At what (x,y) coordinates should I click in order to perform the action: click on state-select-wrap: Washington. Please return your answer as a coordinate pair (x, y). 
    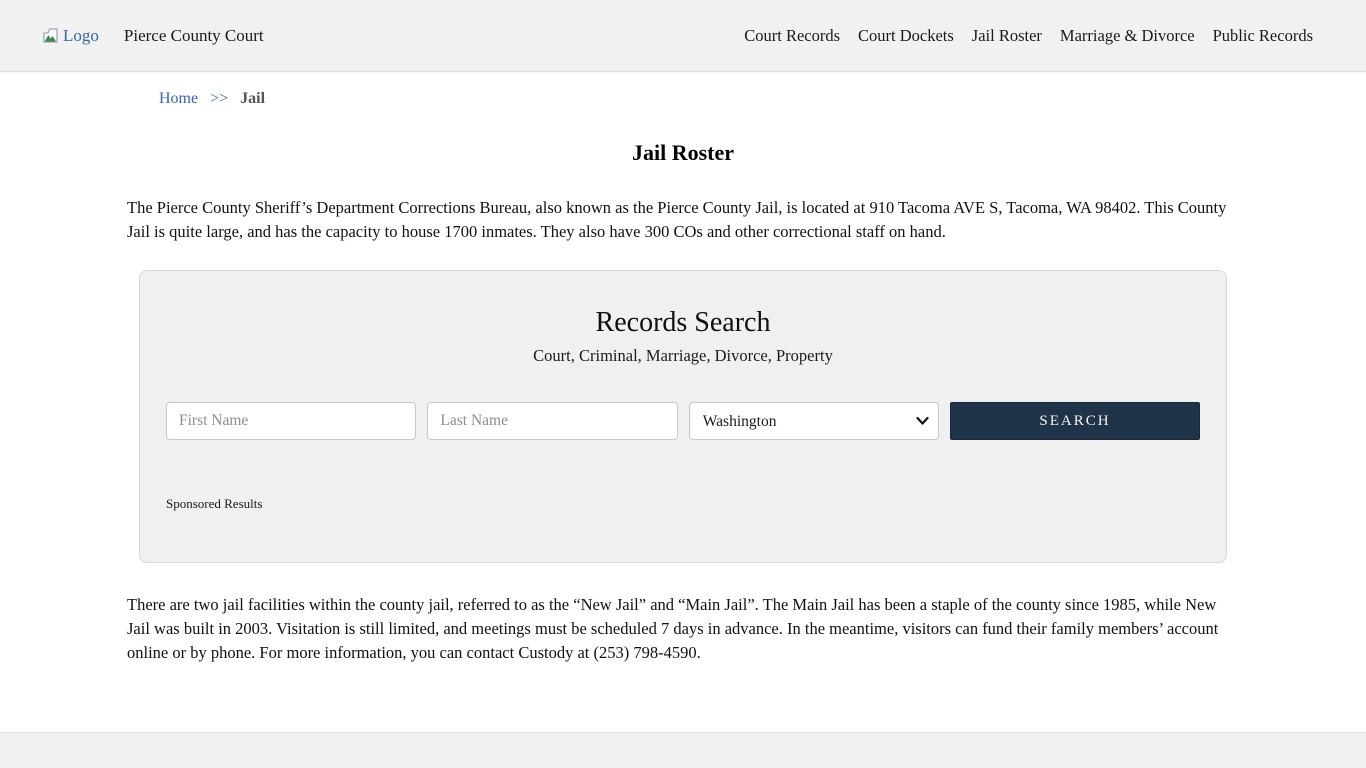
    Looking at the image, I should click on (813, 421).